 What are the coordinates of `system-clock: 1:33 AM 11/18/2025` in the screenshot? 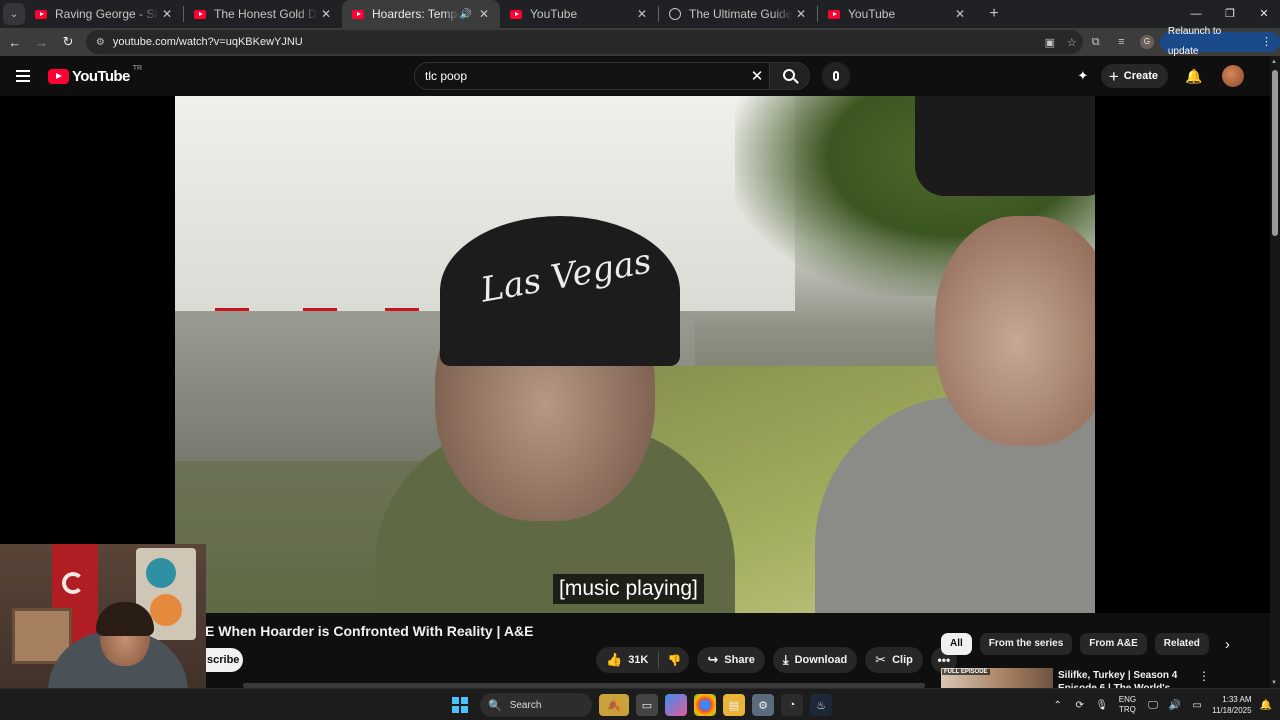 It's located at (1231, 705).